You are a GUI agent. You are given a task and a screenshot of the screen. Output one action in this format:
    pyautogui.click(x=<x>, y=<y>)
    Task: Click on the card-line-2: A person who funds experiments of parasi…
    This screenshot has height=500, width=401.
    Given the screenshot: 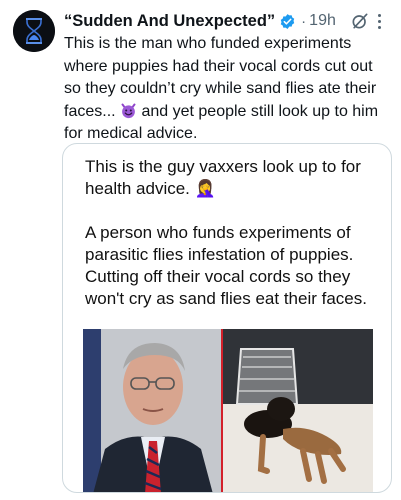 What is the action you would take?
    pyautogui.click(x=226, y=265)
    